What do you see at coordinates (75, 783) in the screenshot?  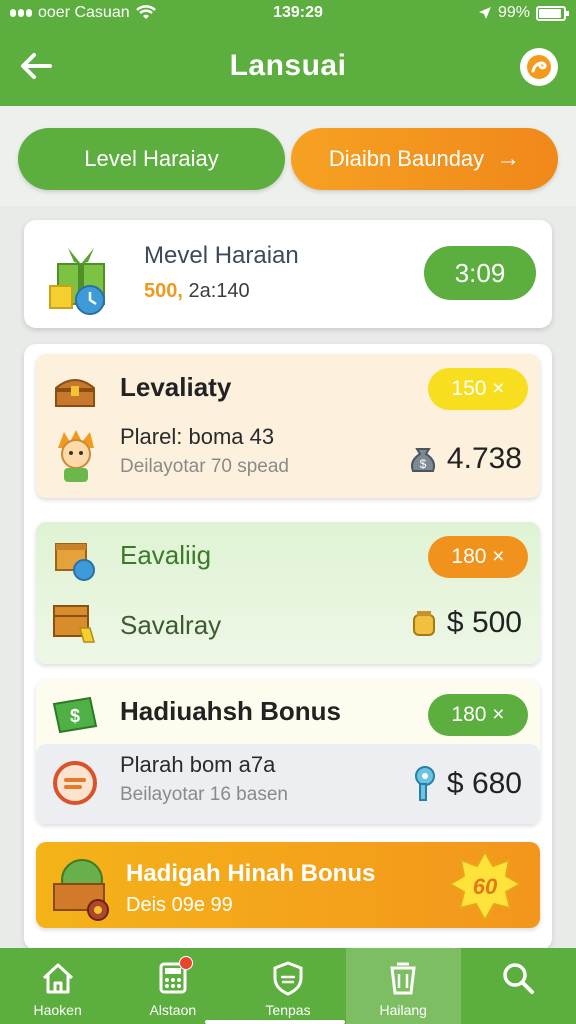 I see `timer-disc-icon` at bounding box center [75, 783].